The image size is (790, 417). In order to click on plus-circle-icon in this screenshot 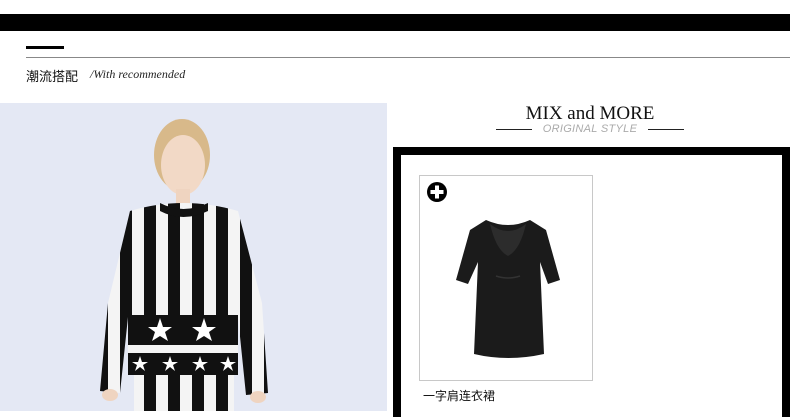, I will do `click(437, 192)`.